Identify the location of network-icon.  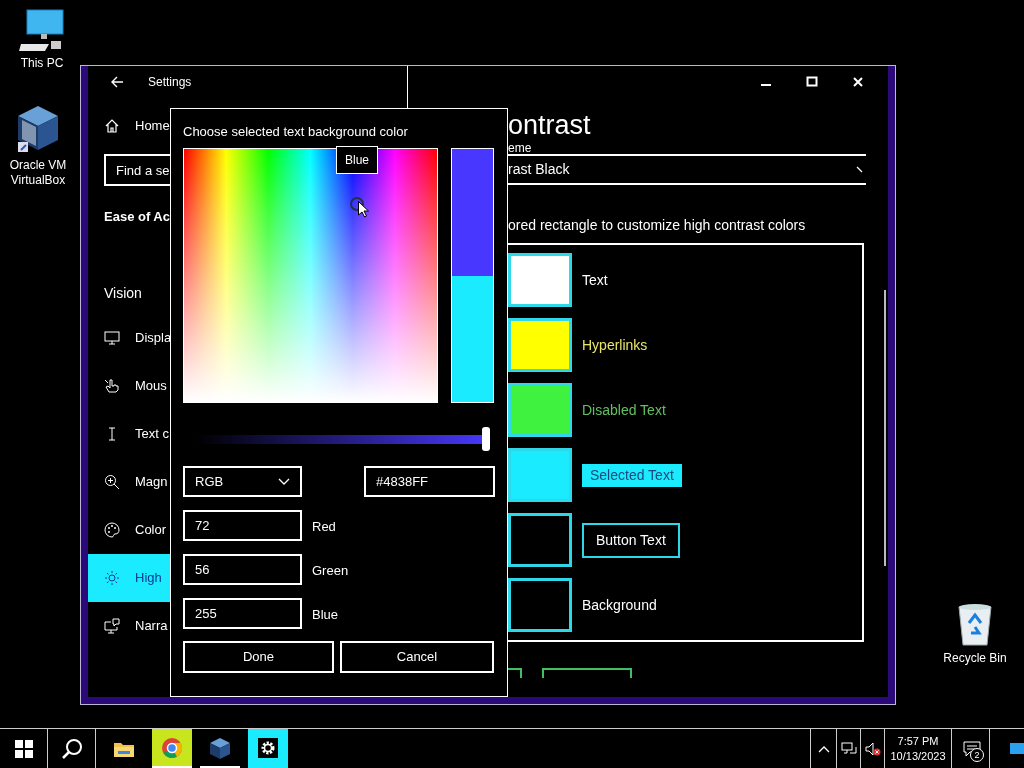
(848, 748).